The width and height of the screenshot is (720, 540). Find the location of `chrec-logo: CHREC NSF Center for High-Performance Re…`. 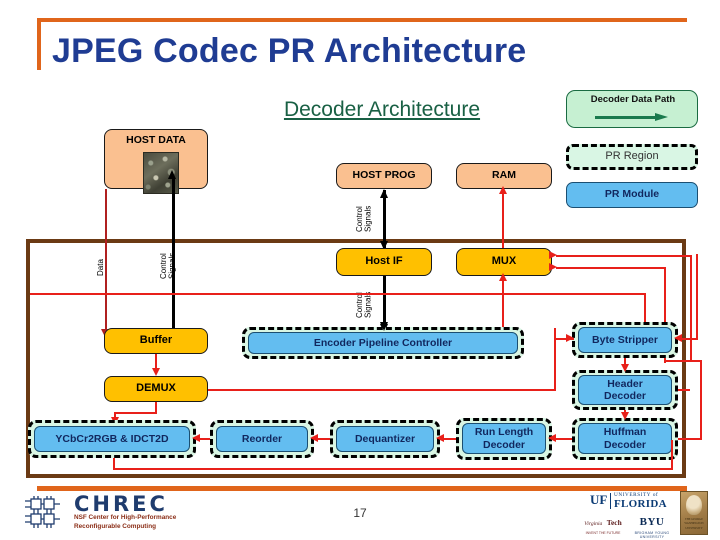

chrec-logo: CHREC NSF Center for High-Performance Re… is located at coordinates (137, 513).